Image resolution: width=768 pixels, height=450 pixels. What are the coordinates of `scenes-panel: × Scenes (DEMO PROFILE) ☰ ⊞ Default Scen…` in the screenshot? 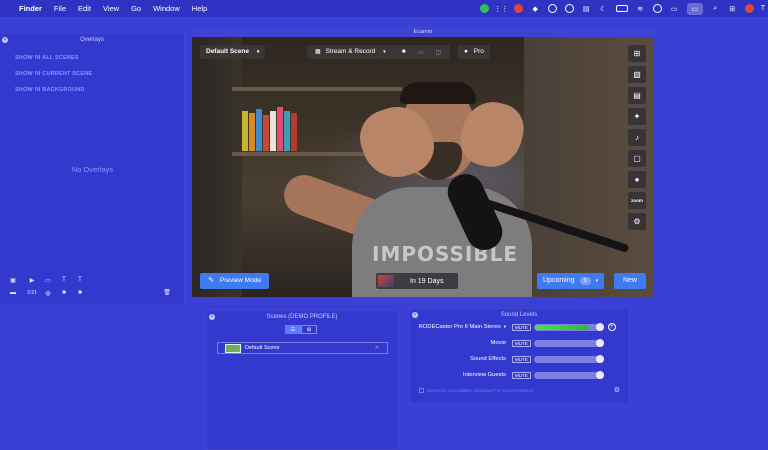 It's located at (302, 380).